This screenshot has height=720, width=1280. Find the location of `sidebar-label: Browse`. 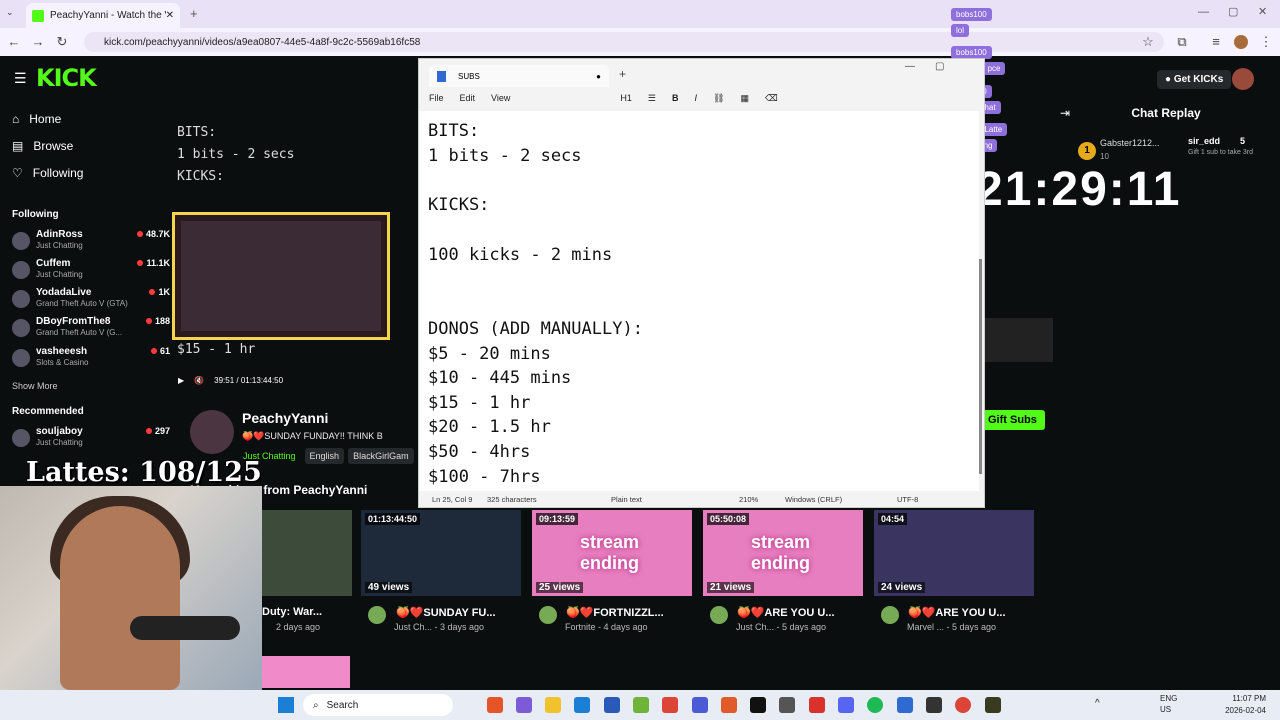

sidebar-label: Browse is located at coordinates (53, 146).